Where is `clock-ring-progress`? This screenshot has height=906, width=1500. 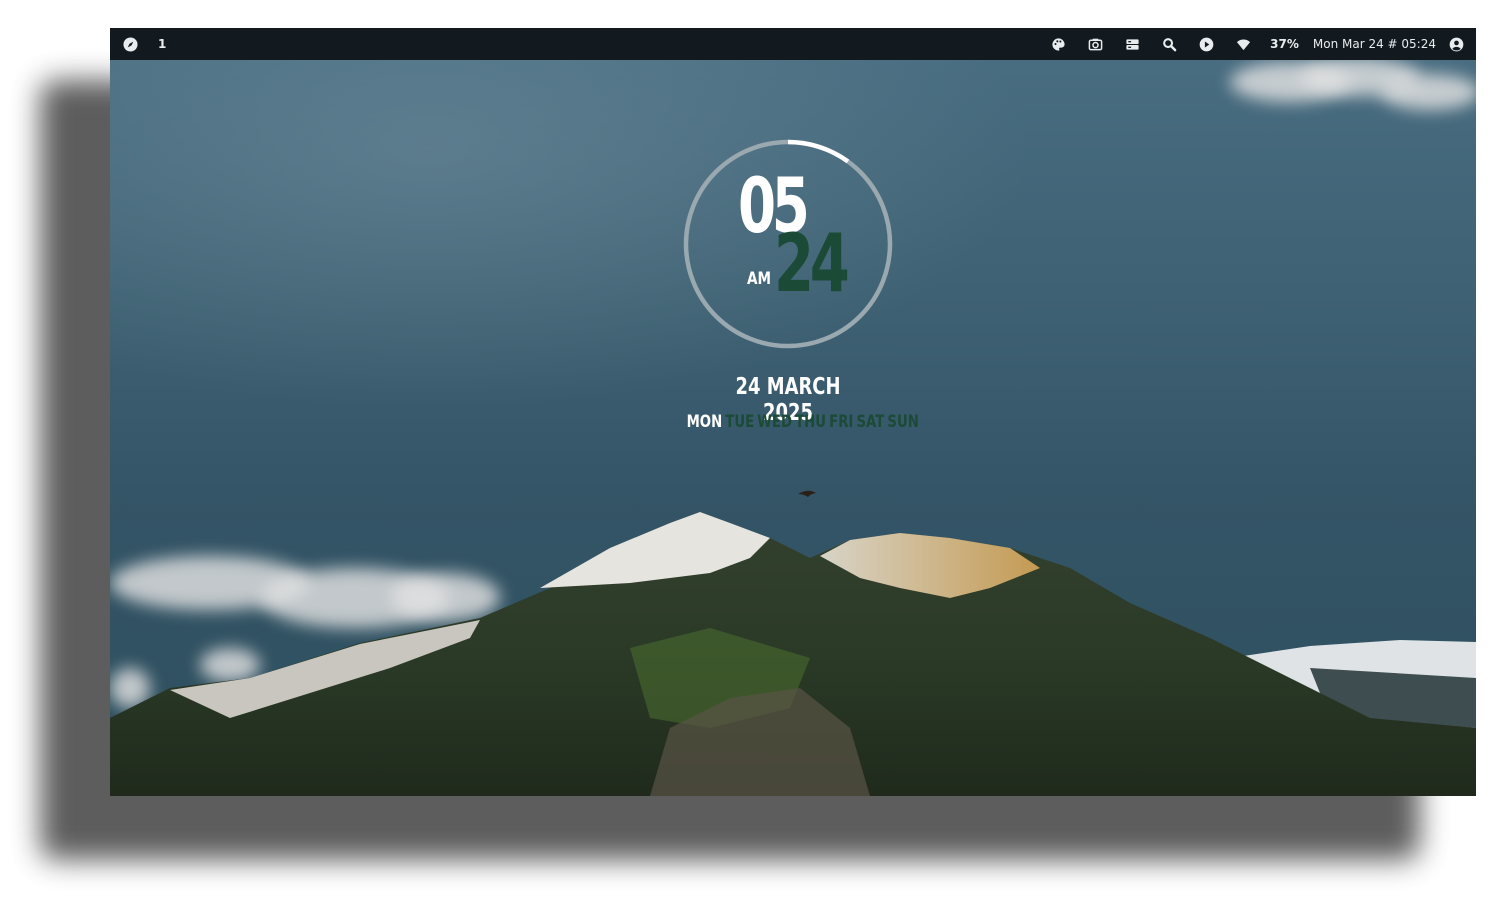
clock-ring-progress is located at coordinates (818, 151).